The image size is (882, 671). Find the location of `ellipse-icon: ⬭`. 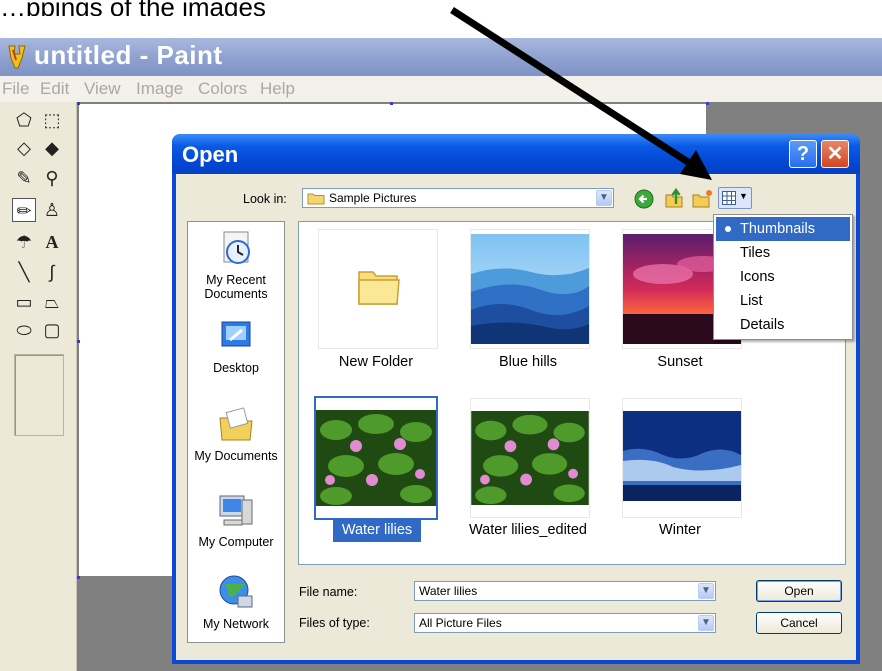

ellipse-icon: ⬭ is located at coordinates (24, 330).